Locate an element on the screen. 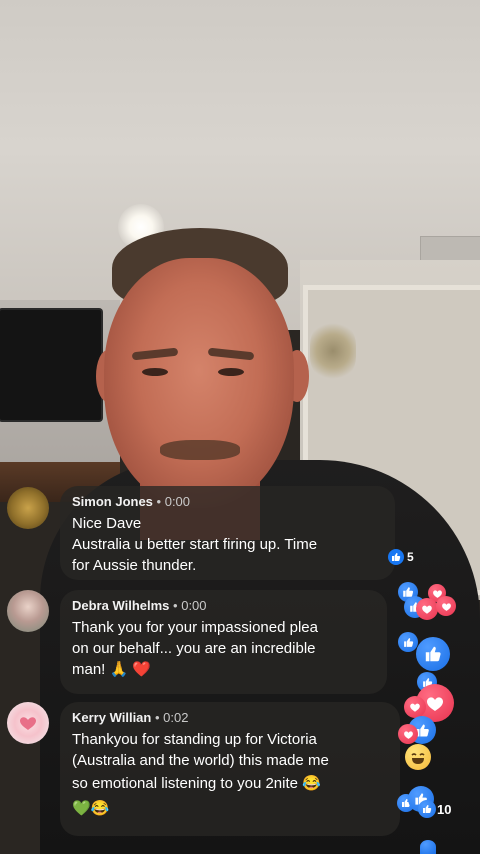 The height and width of the screenshot is (854, 480). comment-reaction-count: 5 is located at coordinates (401, 557).